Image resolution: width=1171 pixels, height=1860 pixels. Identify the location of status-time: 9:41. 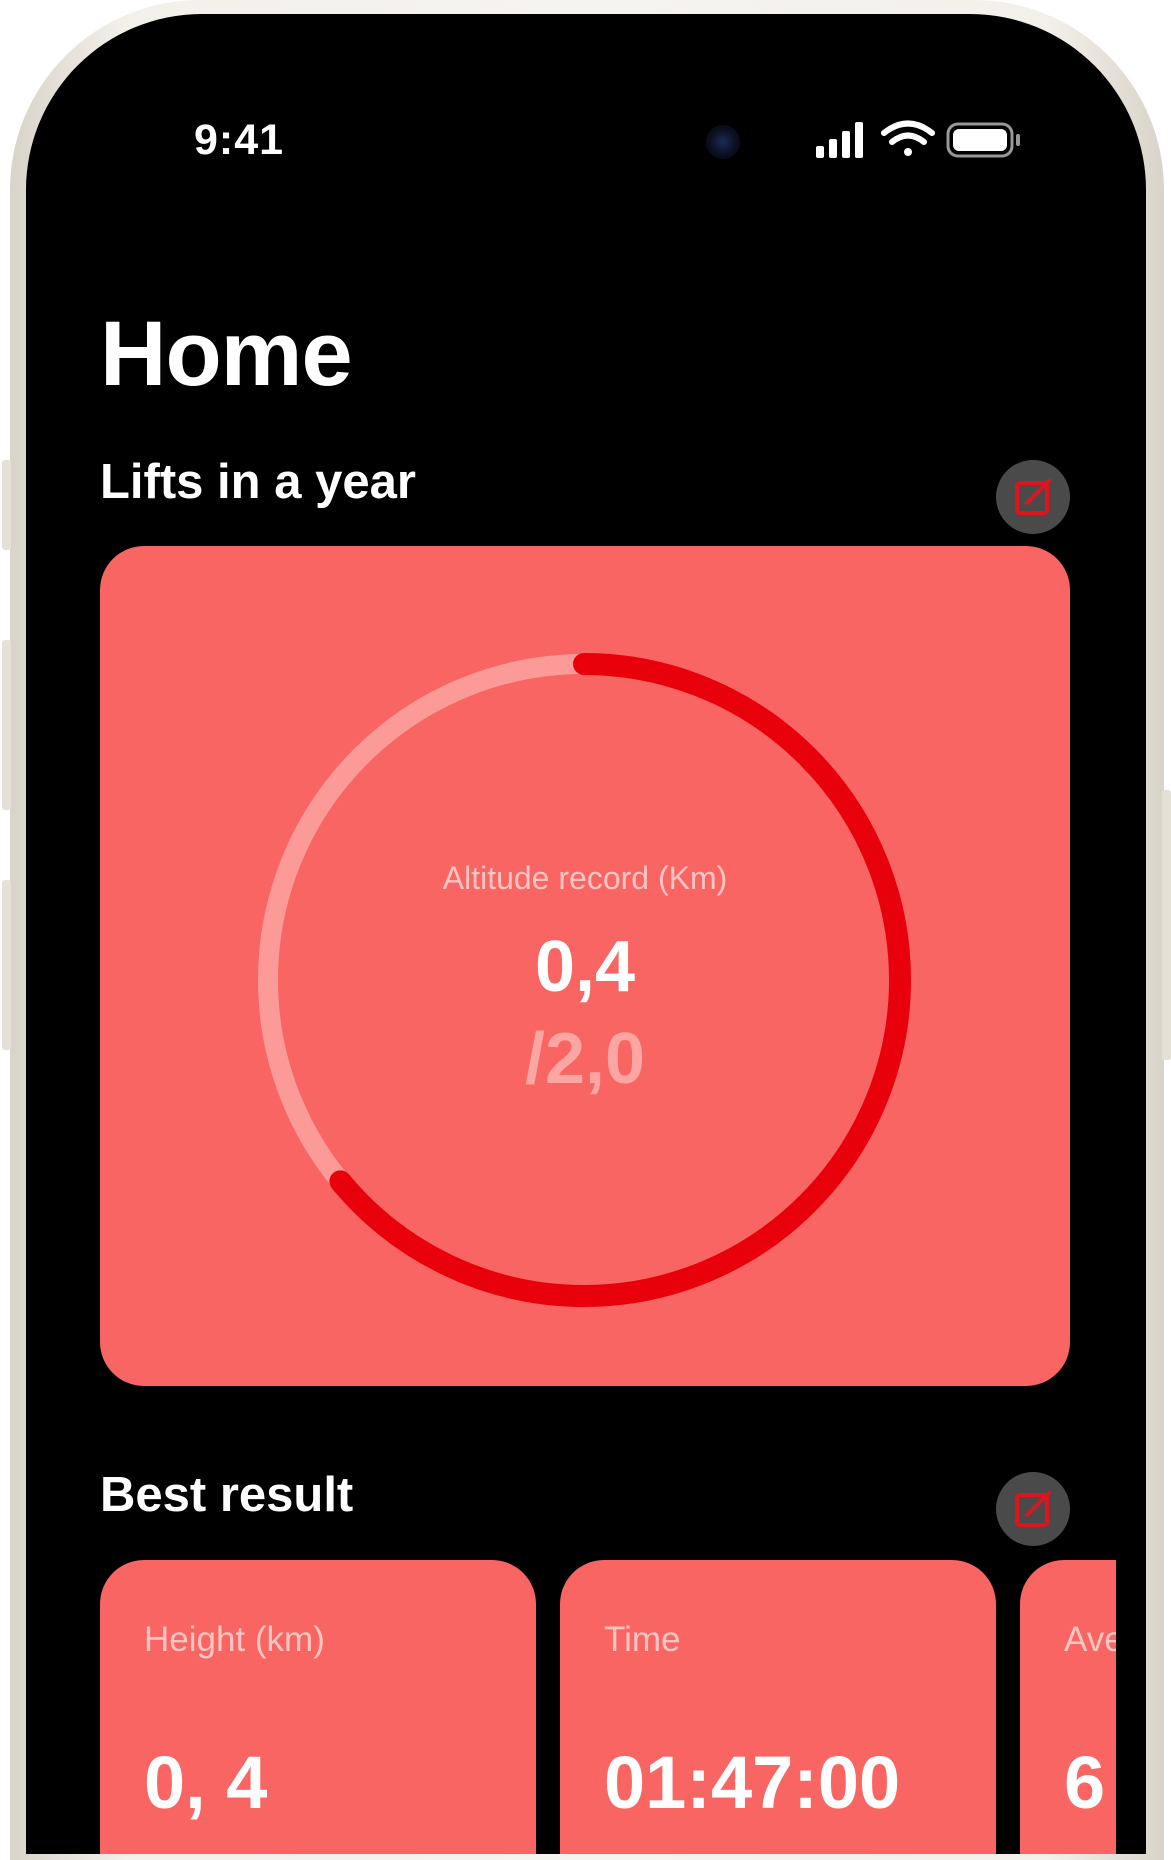
(239, 140).